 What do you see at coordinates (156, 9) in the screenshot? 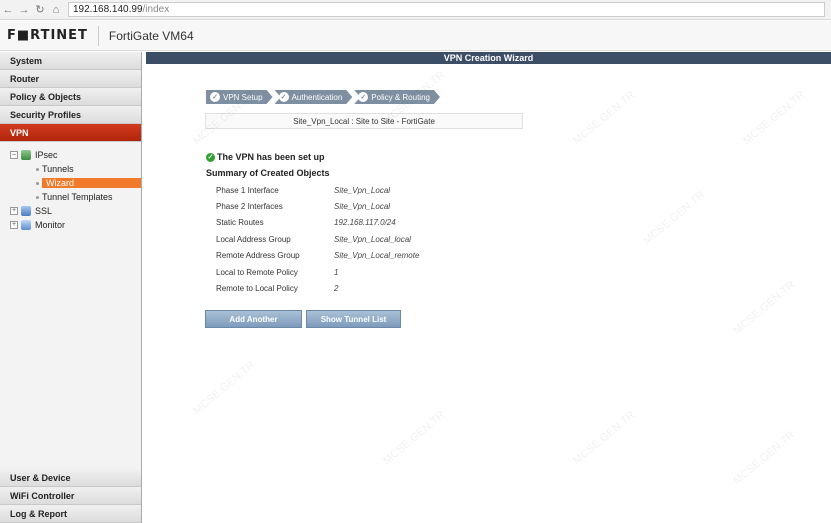
I see `url-path: /index` at bounding box center [156, 9].